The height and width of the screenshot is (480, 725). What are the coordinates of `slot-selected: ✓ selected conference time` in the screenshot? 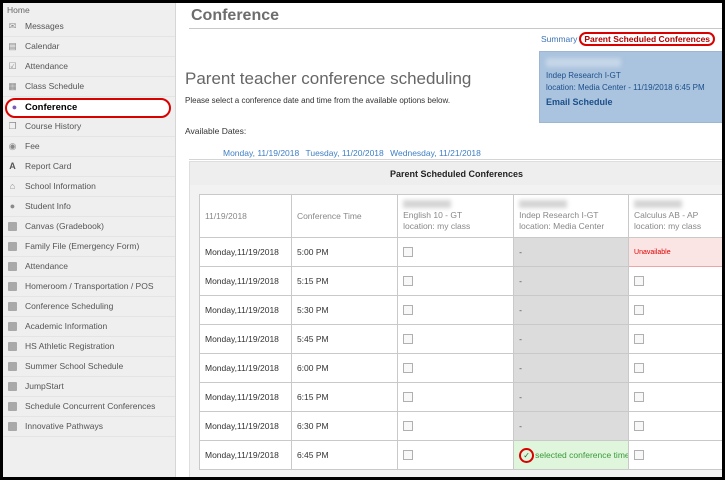 It's located at (571, 455).